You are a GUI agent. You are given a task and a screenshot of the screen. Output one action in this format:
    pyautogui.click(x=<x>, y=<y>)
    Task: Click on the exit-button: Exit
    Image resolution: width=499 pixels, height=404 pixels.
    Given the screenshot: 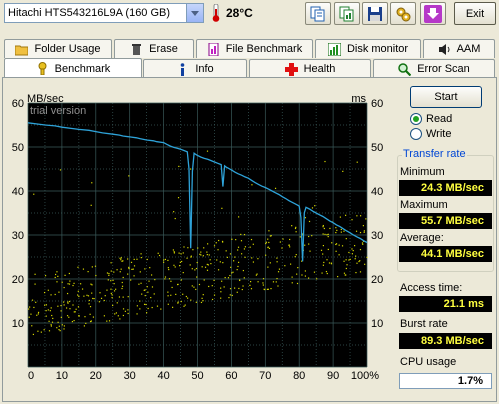 What is the action you would take?
    pyautogui.click(x=475, y=13)
    